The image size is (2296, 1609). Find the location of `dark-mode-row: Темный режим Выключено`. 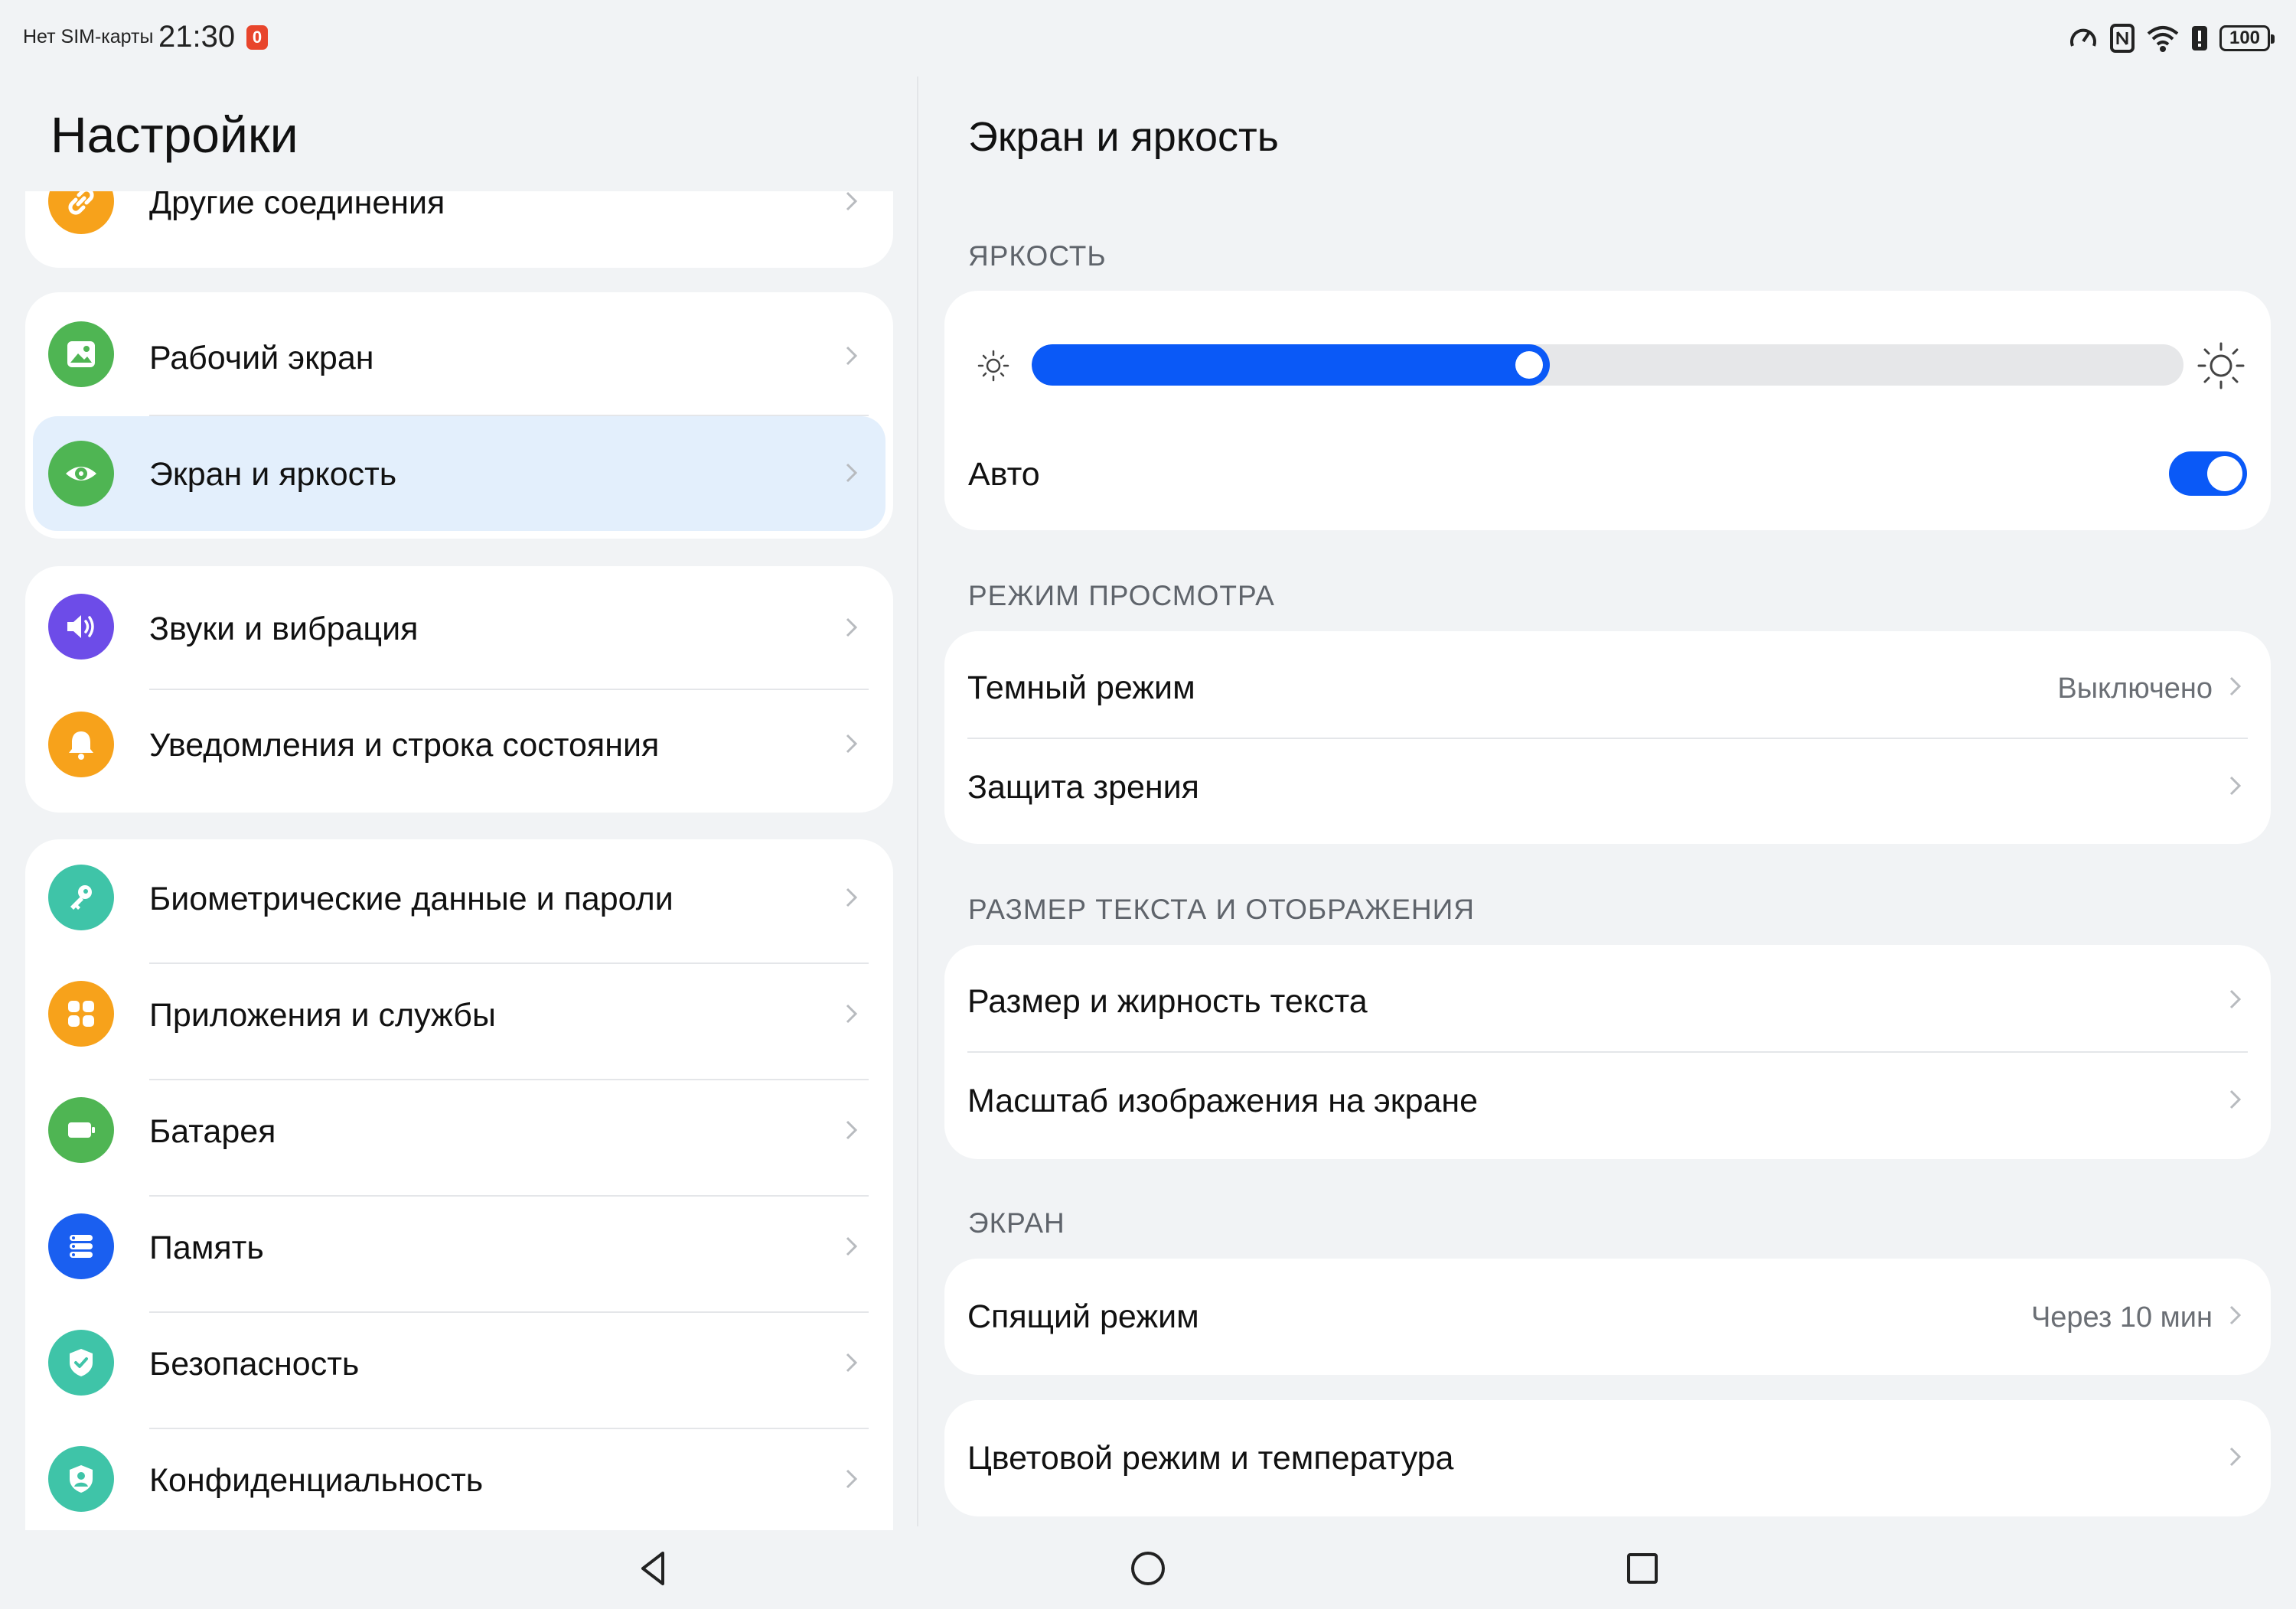

dark-mode-row: Темный режим Выключено is located at coordinates (1607, 684).